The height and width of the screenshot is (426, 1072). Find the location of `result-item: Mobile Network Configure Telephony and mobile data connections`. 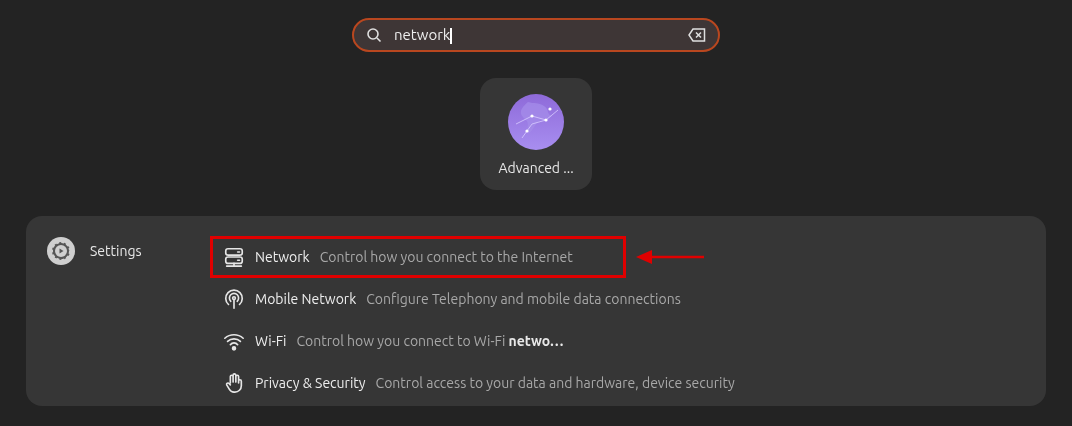

result-item: Mobile Network Configure Telephony and mobile data connections is located at coordinates (452, 299).